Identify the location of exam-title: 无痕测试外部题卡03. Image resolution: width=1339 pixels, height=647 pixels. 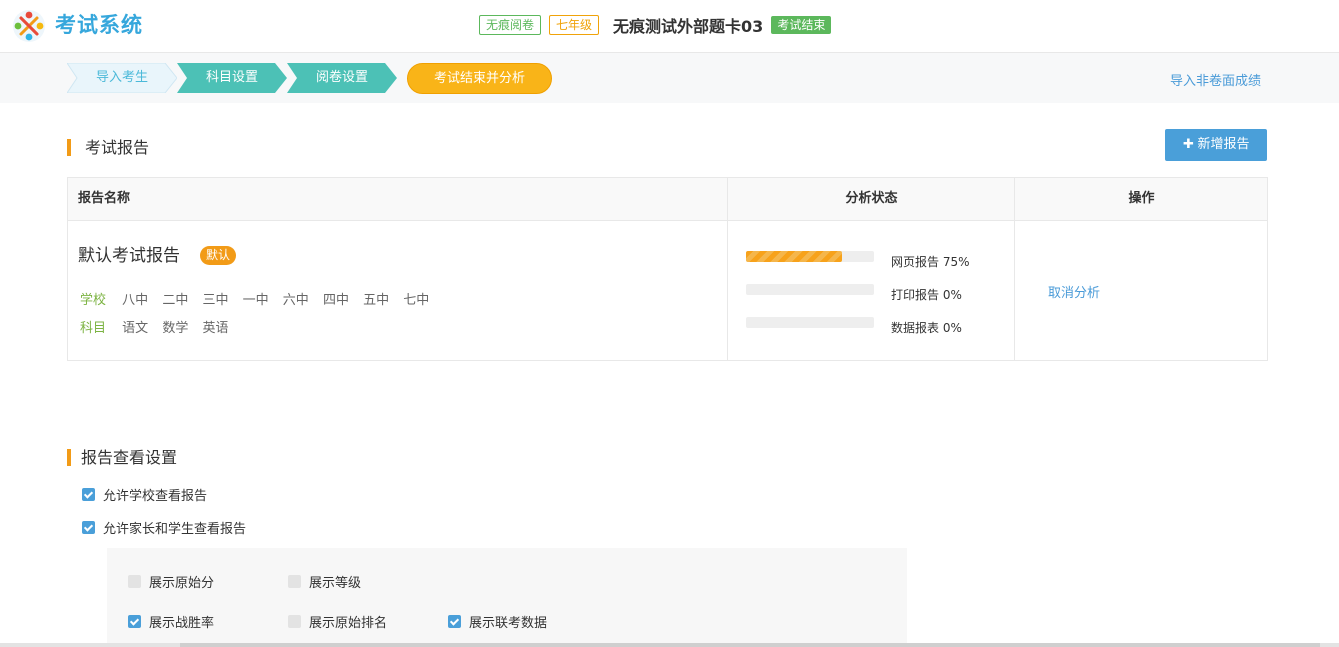
(688, 26).